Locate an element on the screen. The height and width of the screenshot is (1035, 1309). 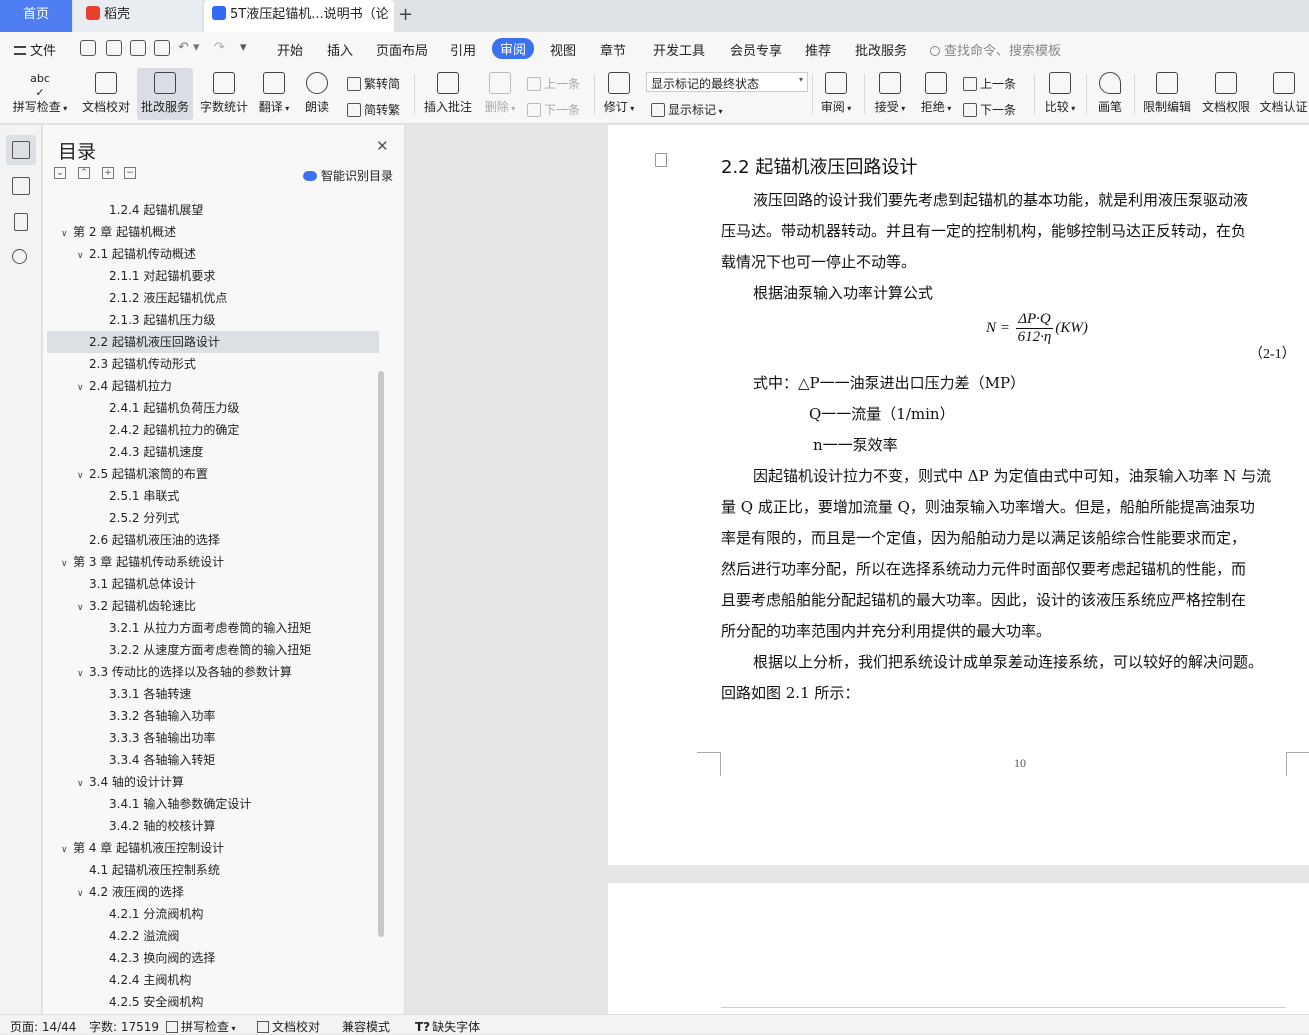
read-aloud-button: 朗读 is located at coordinates (317, 94).